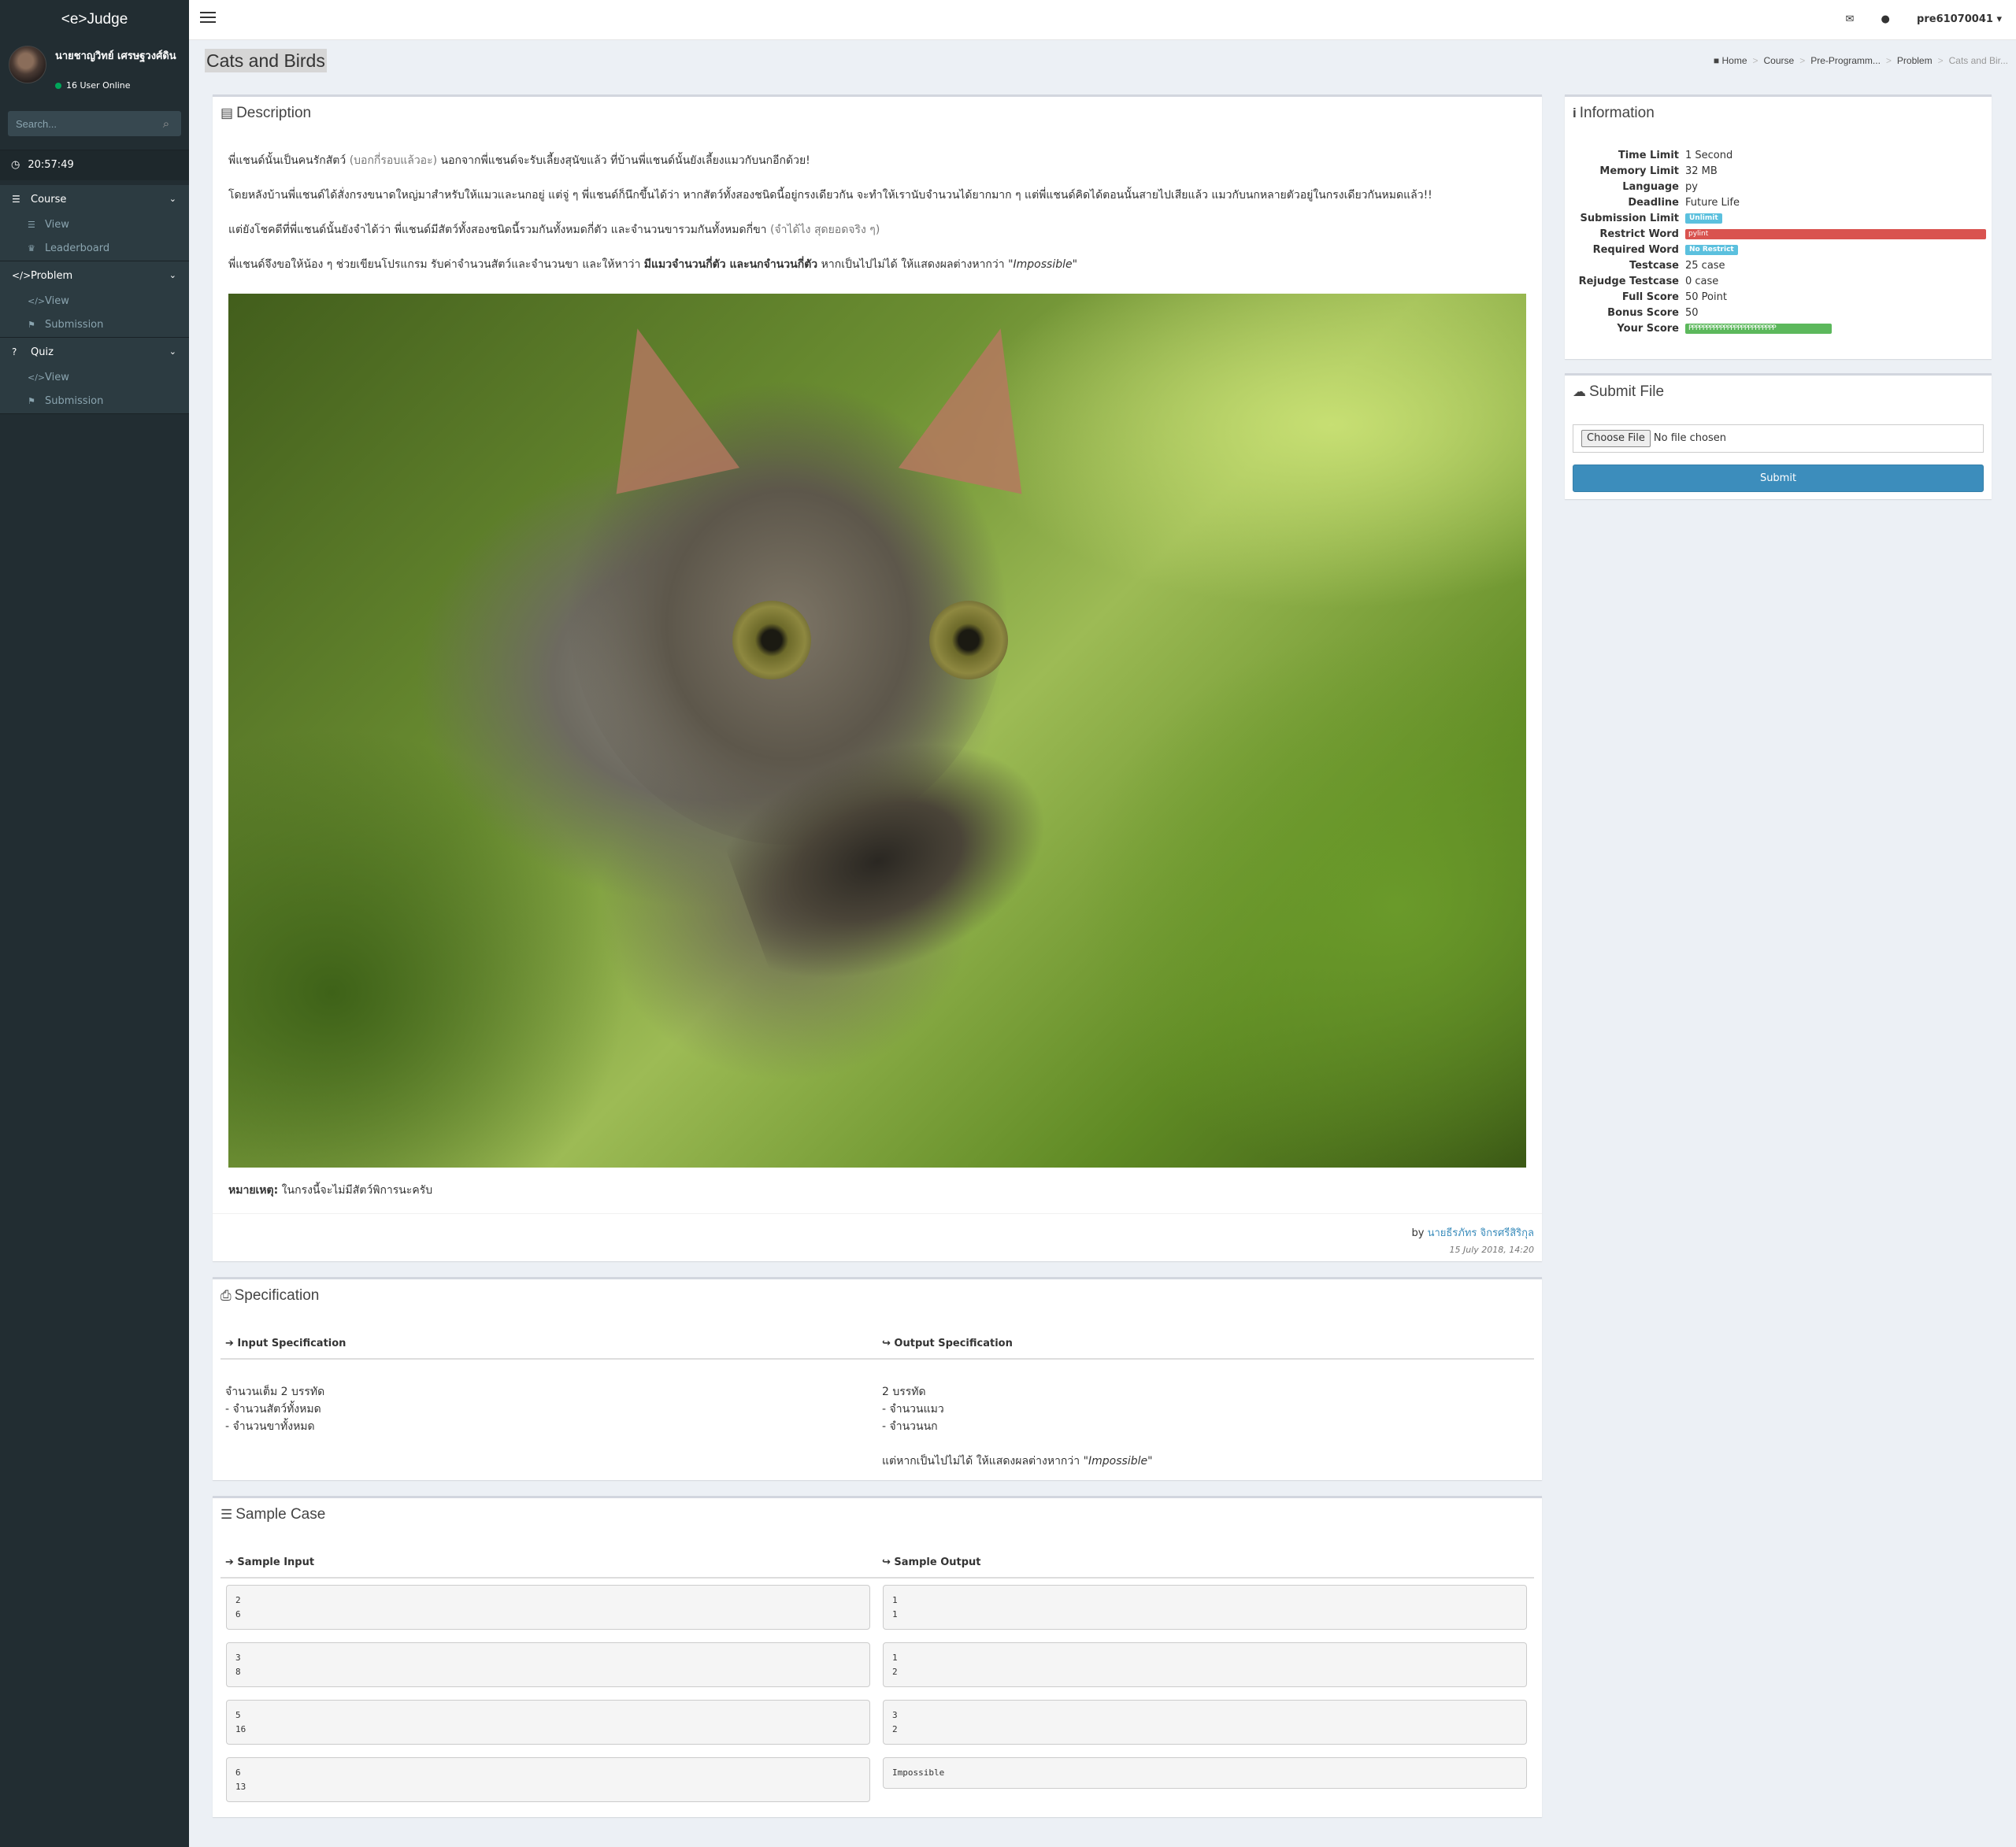 This screenshot has height=1847, width=2016. Describe the element at coordinates (1675, 155) in the screenshot. I see `info-row-time-limit: Time Limit 1 Second` at that location.